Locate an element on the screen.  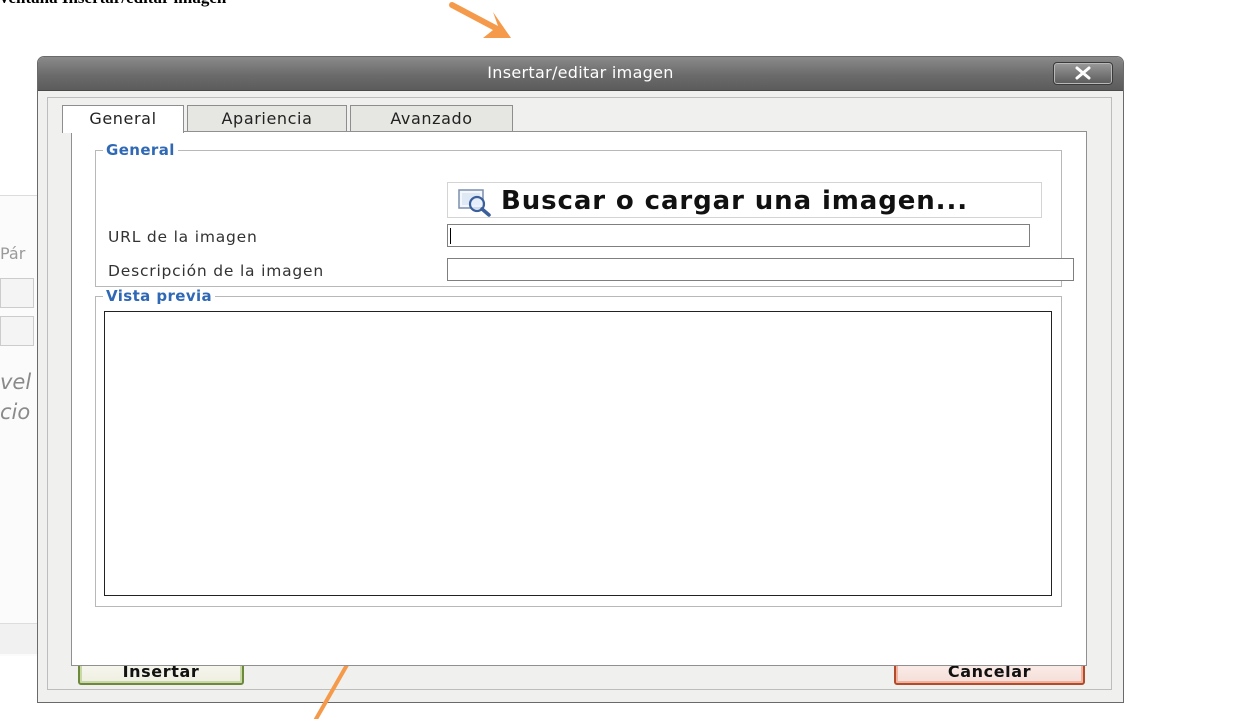
dialog-title: Insertar/editar imagen is located at coordinates (580, 72).